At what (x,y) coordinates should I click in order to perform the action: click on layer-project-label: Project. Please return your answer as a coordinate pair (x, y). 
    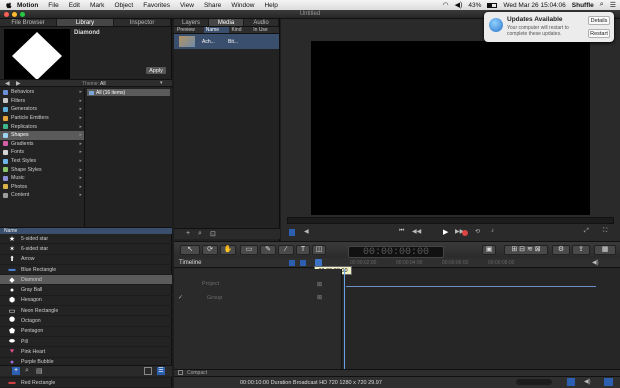
    Looking at the image, I should click on (210, 284).